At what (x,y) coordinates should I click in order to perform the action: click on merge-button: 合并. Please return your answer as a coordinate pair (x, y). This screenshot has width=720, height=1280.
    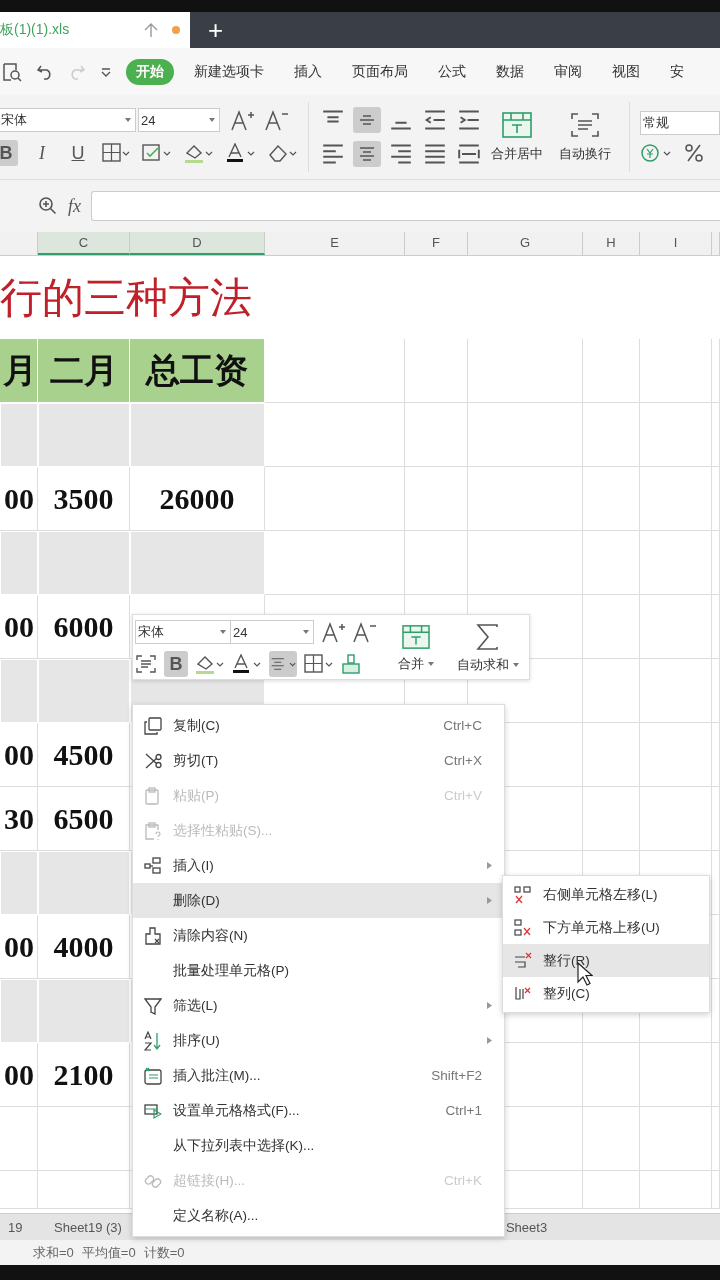
    Looking at the image, I should click on (416, 648).